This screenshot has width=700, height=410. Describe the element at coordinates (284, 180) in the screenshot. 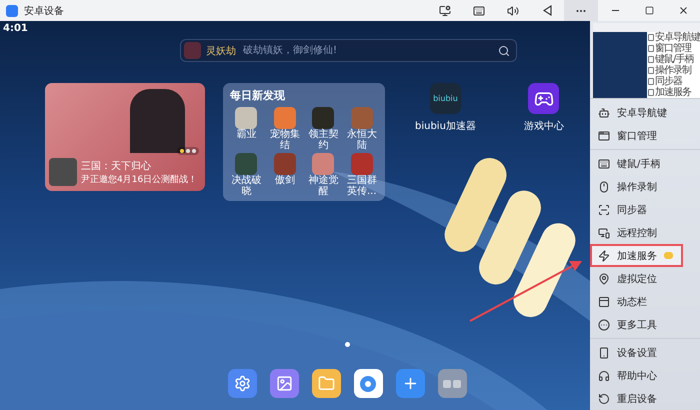

I see `game-label: 傲剑` at that location.